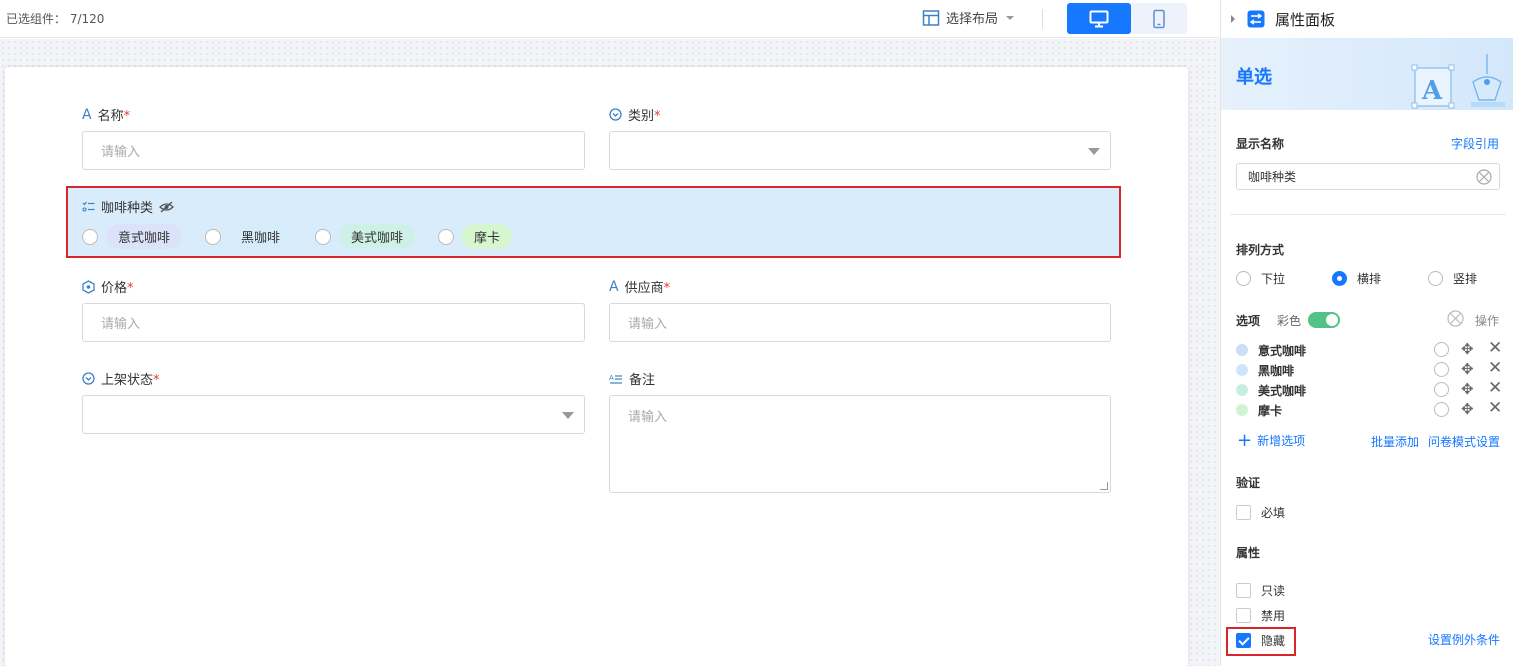 The width and height of the screenshot is (1513, 667). What do you see at coordinates (931, 17) in the screenshot?
I see `layout-icon` at bounding box center [931, 17].